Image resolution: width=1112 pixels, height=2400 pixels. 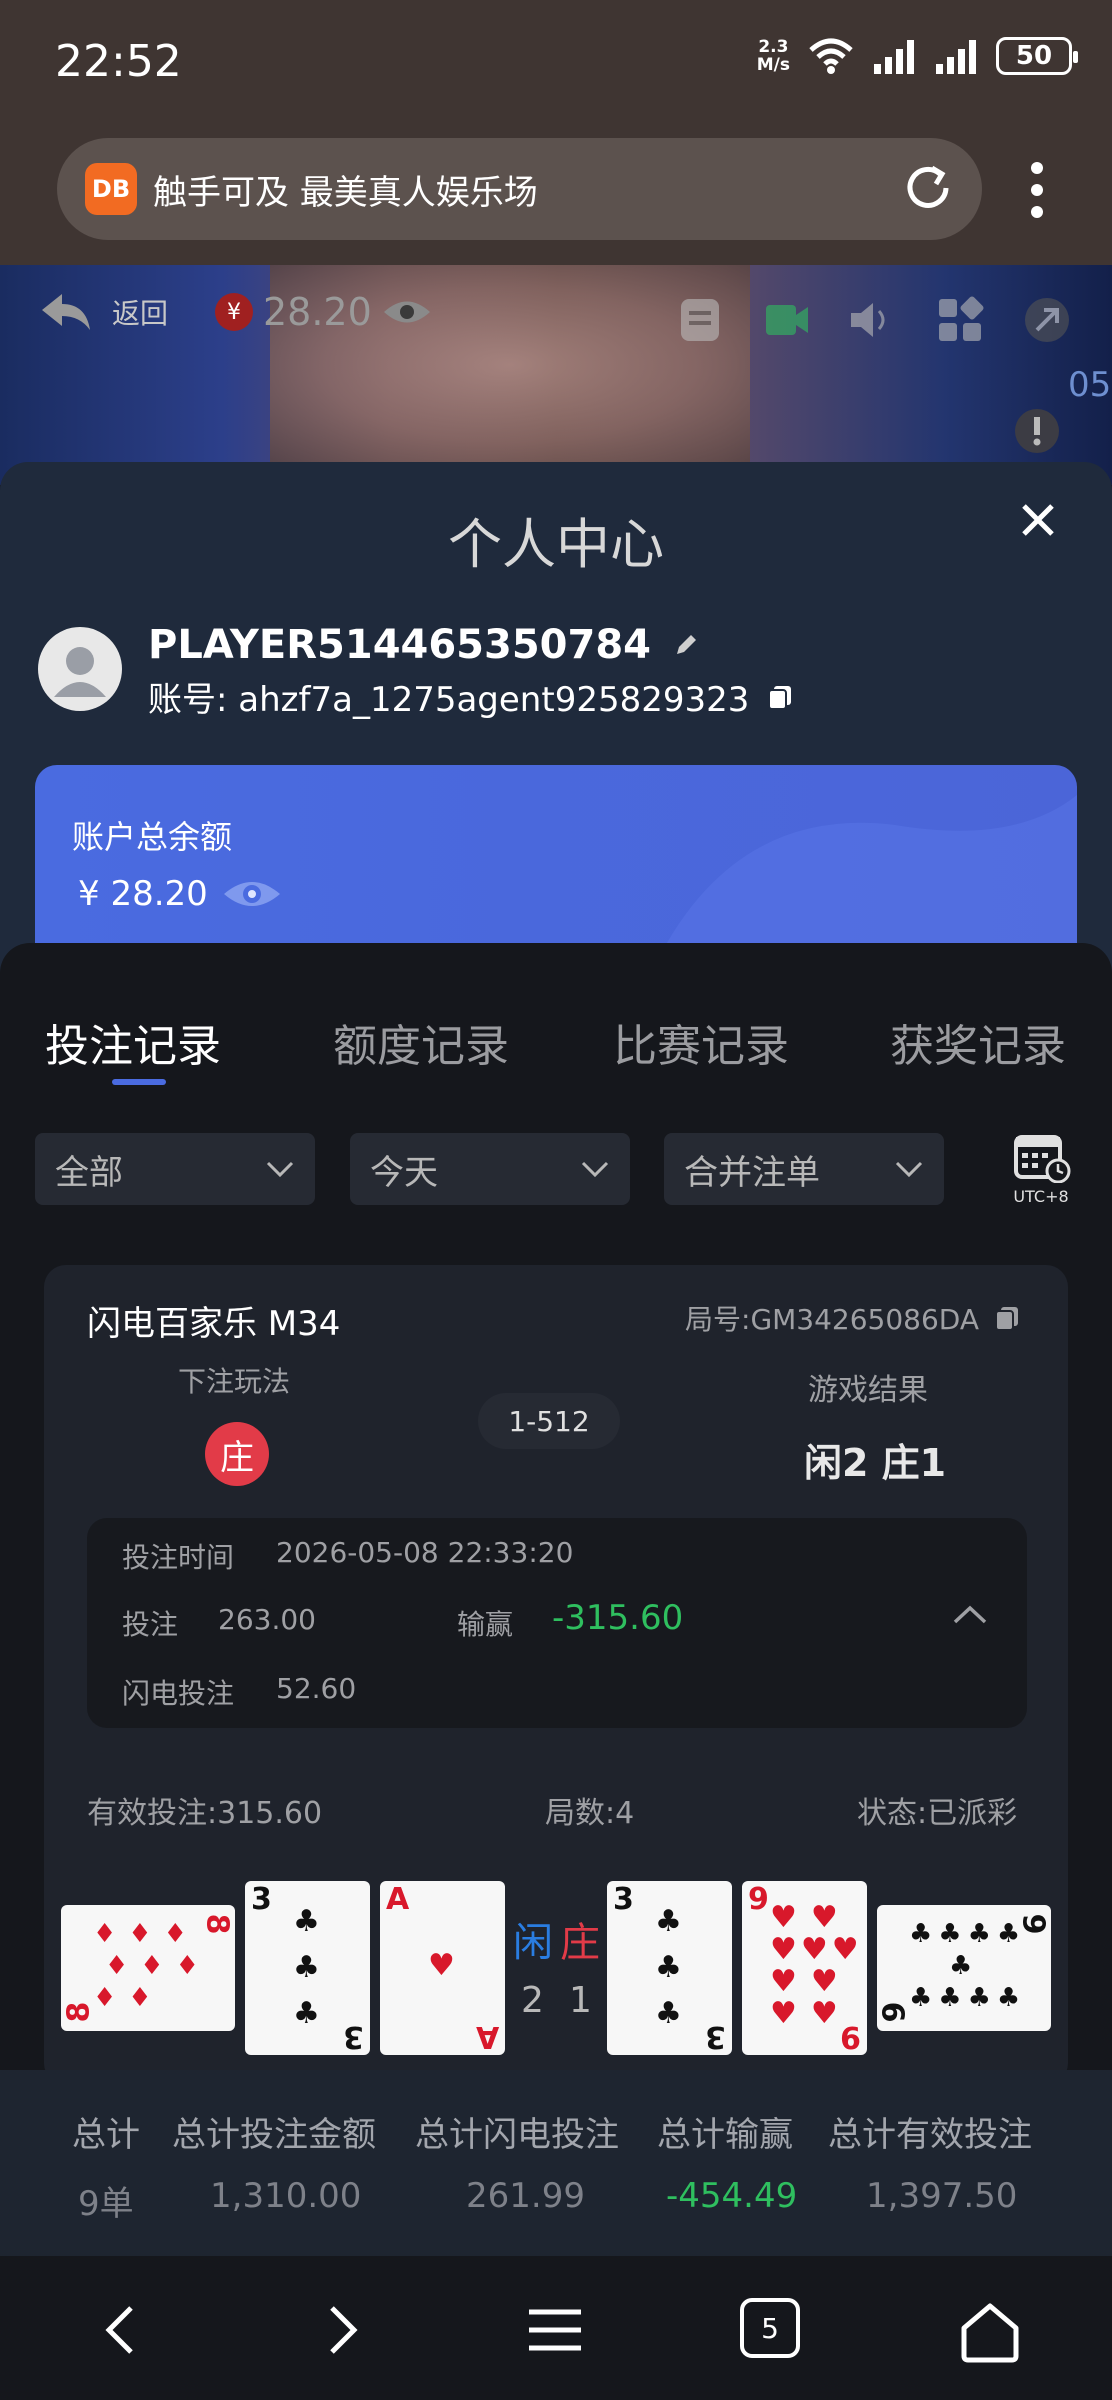 What do you see at coordinates (701, 1042) in the screenshot?
I see `tab-match-records: 比赛记录` at bounding box center [701, 1042].